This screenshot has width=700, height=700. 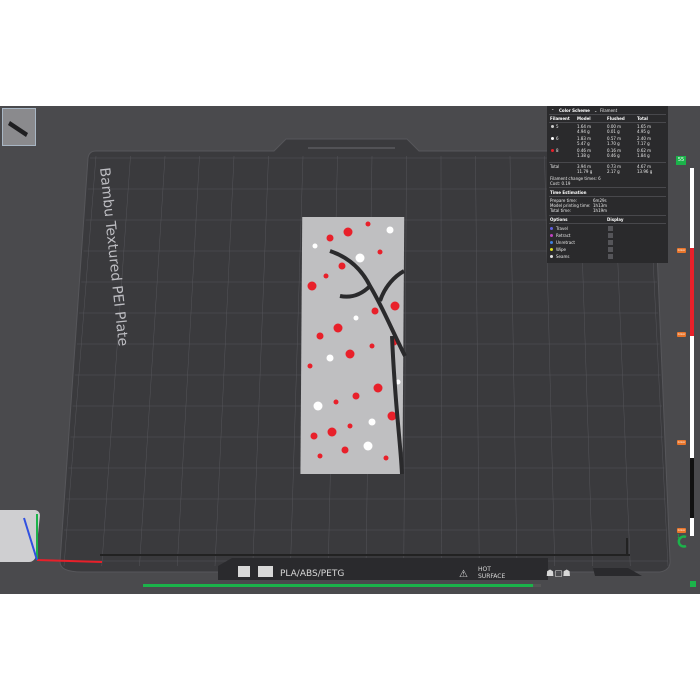 What do you see at coordinates (643, 131) in the screenshot?
I see `filament-total-g: 4.95 g` at bounding box center [643, 131].